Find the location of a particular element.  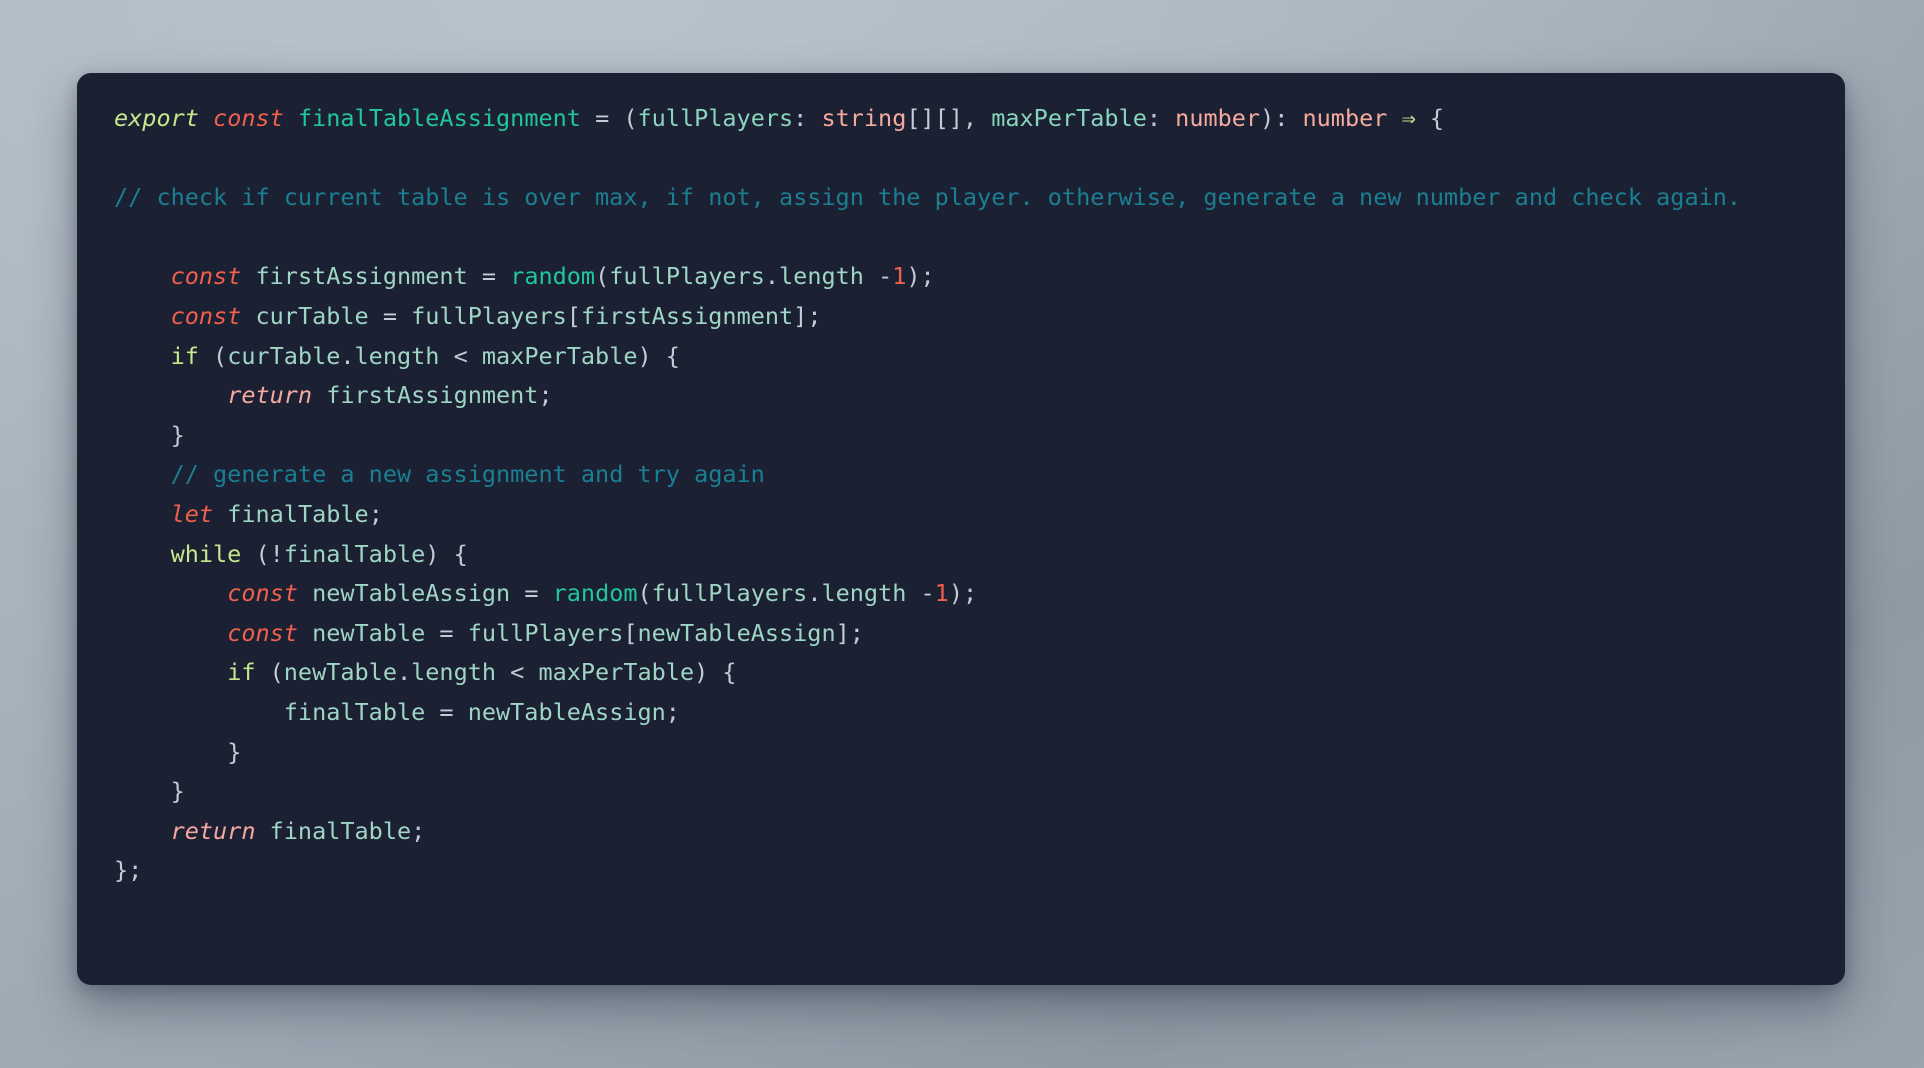

code-line: while (!finalTable) { is located at coordinates (964, 555).